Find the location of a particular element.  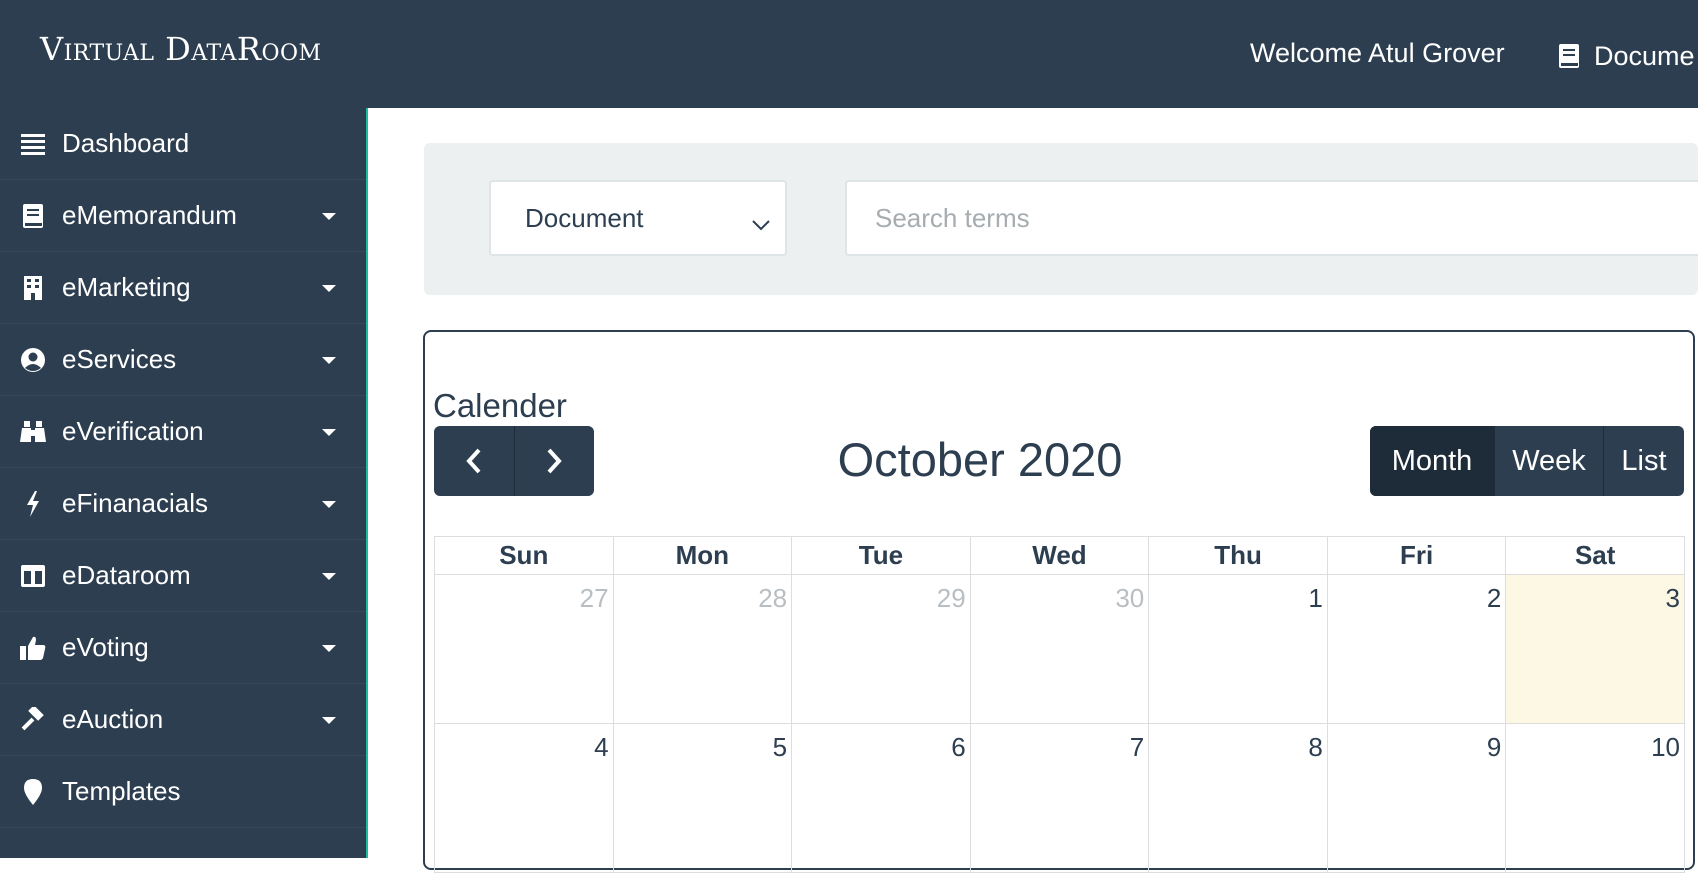

calendar-title: Calender is located at coordinates (500, 405).